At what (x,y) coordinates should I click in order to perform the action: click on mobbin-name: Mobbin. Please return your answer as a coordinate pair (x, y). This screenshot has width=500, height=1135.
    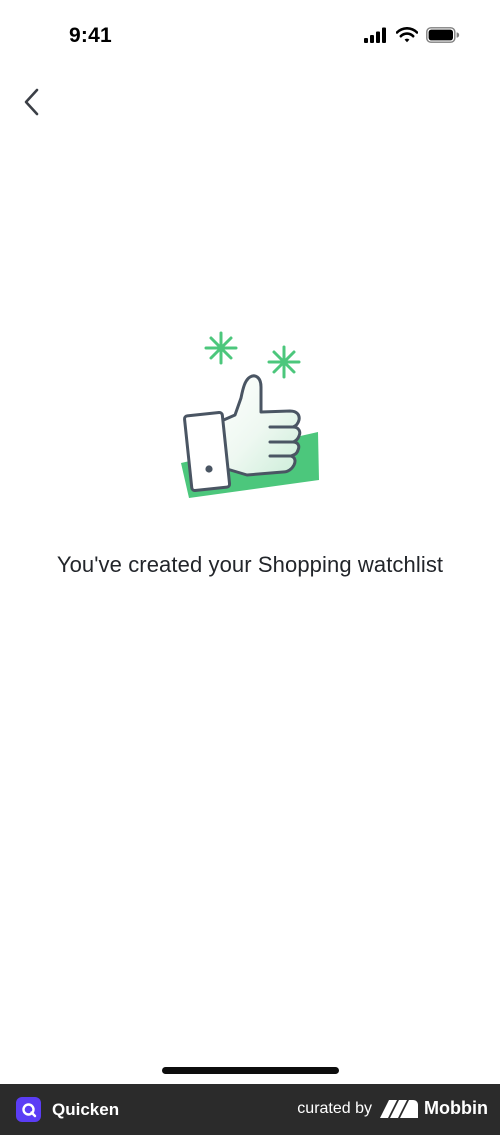
    Looking at the image, I should click on (456, 1108).